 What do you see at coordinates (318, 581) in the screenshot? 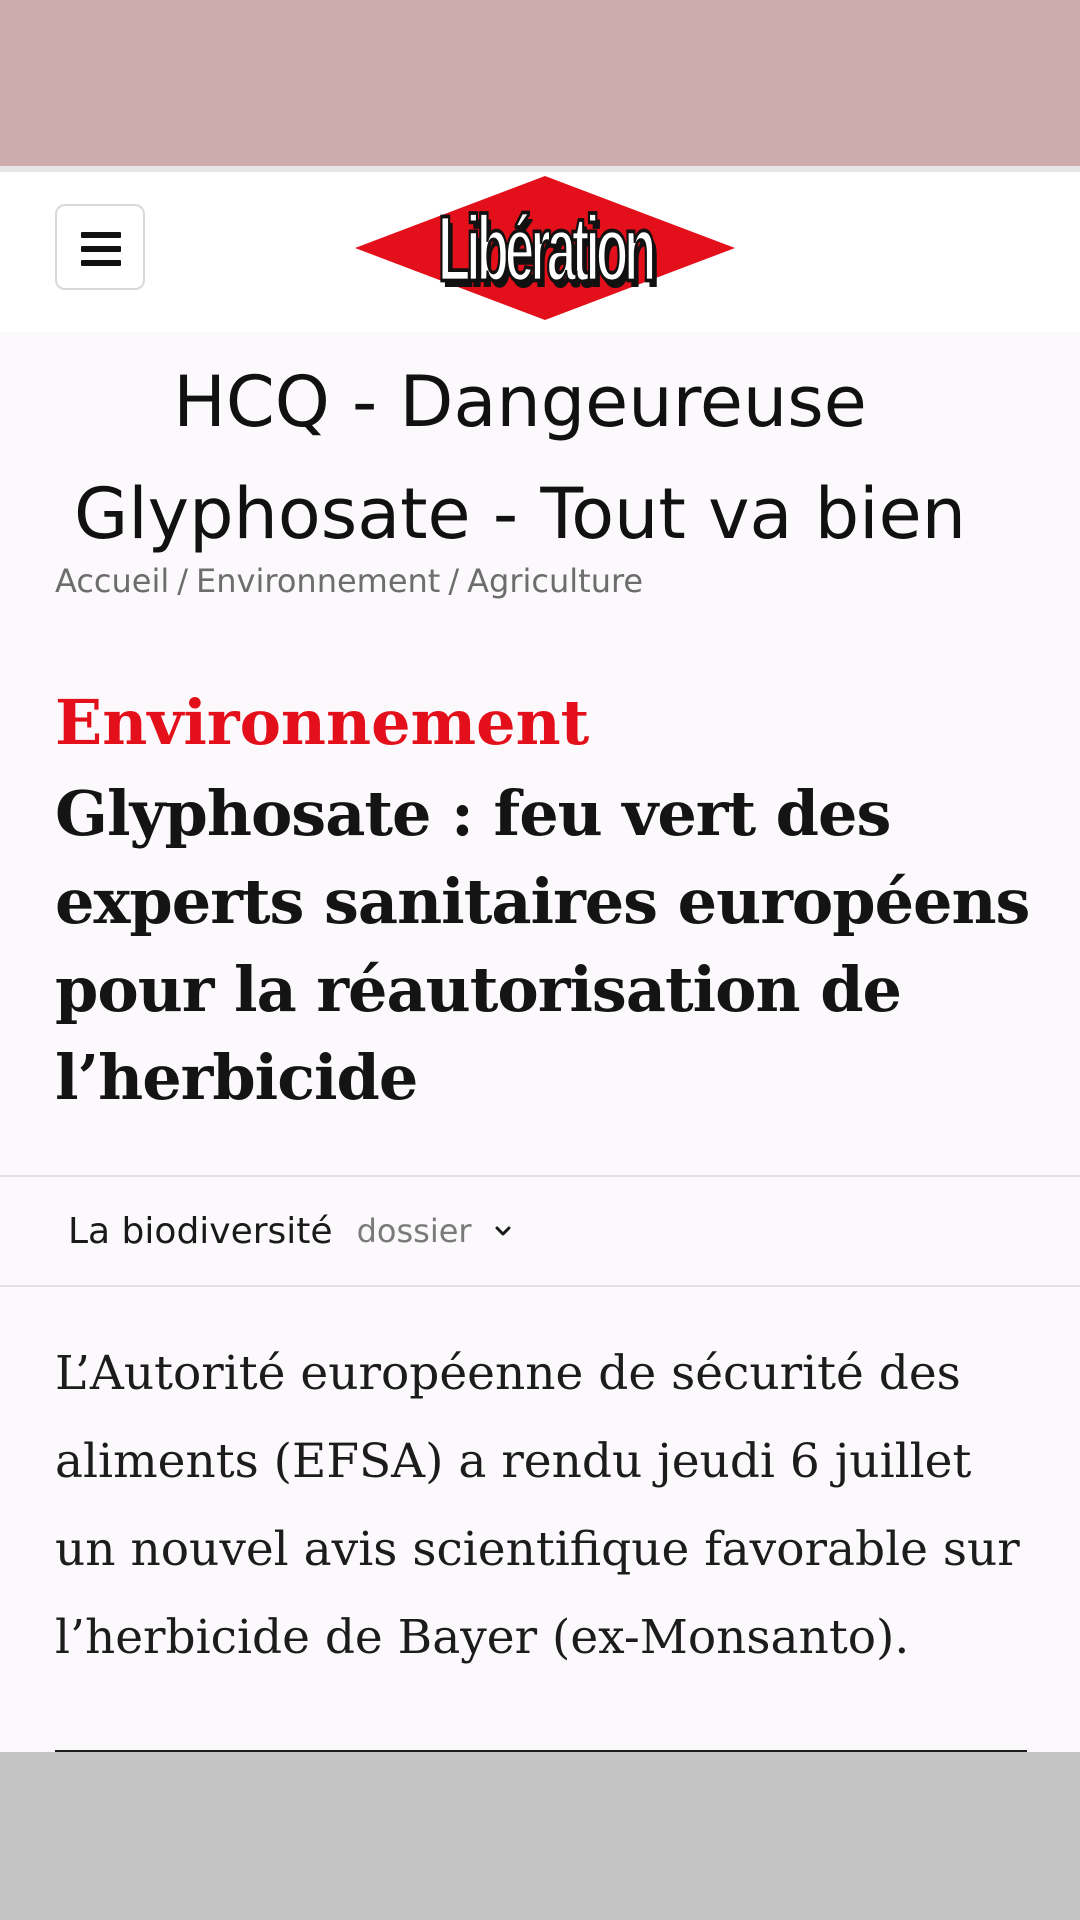
I see `breadcrumb-environnement: Environnement` at bounding box center [318, 581].